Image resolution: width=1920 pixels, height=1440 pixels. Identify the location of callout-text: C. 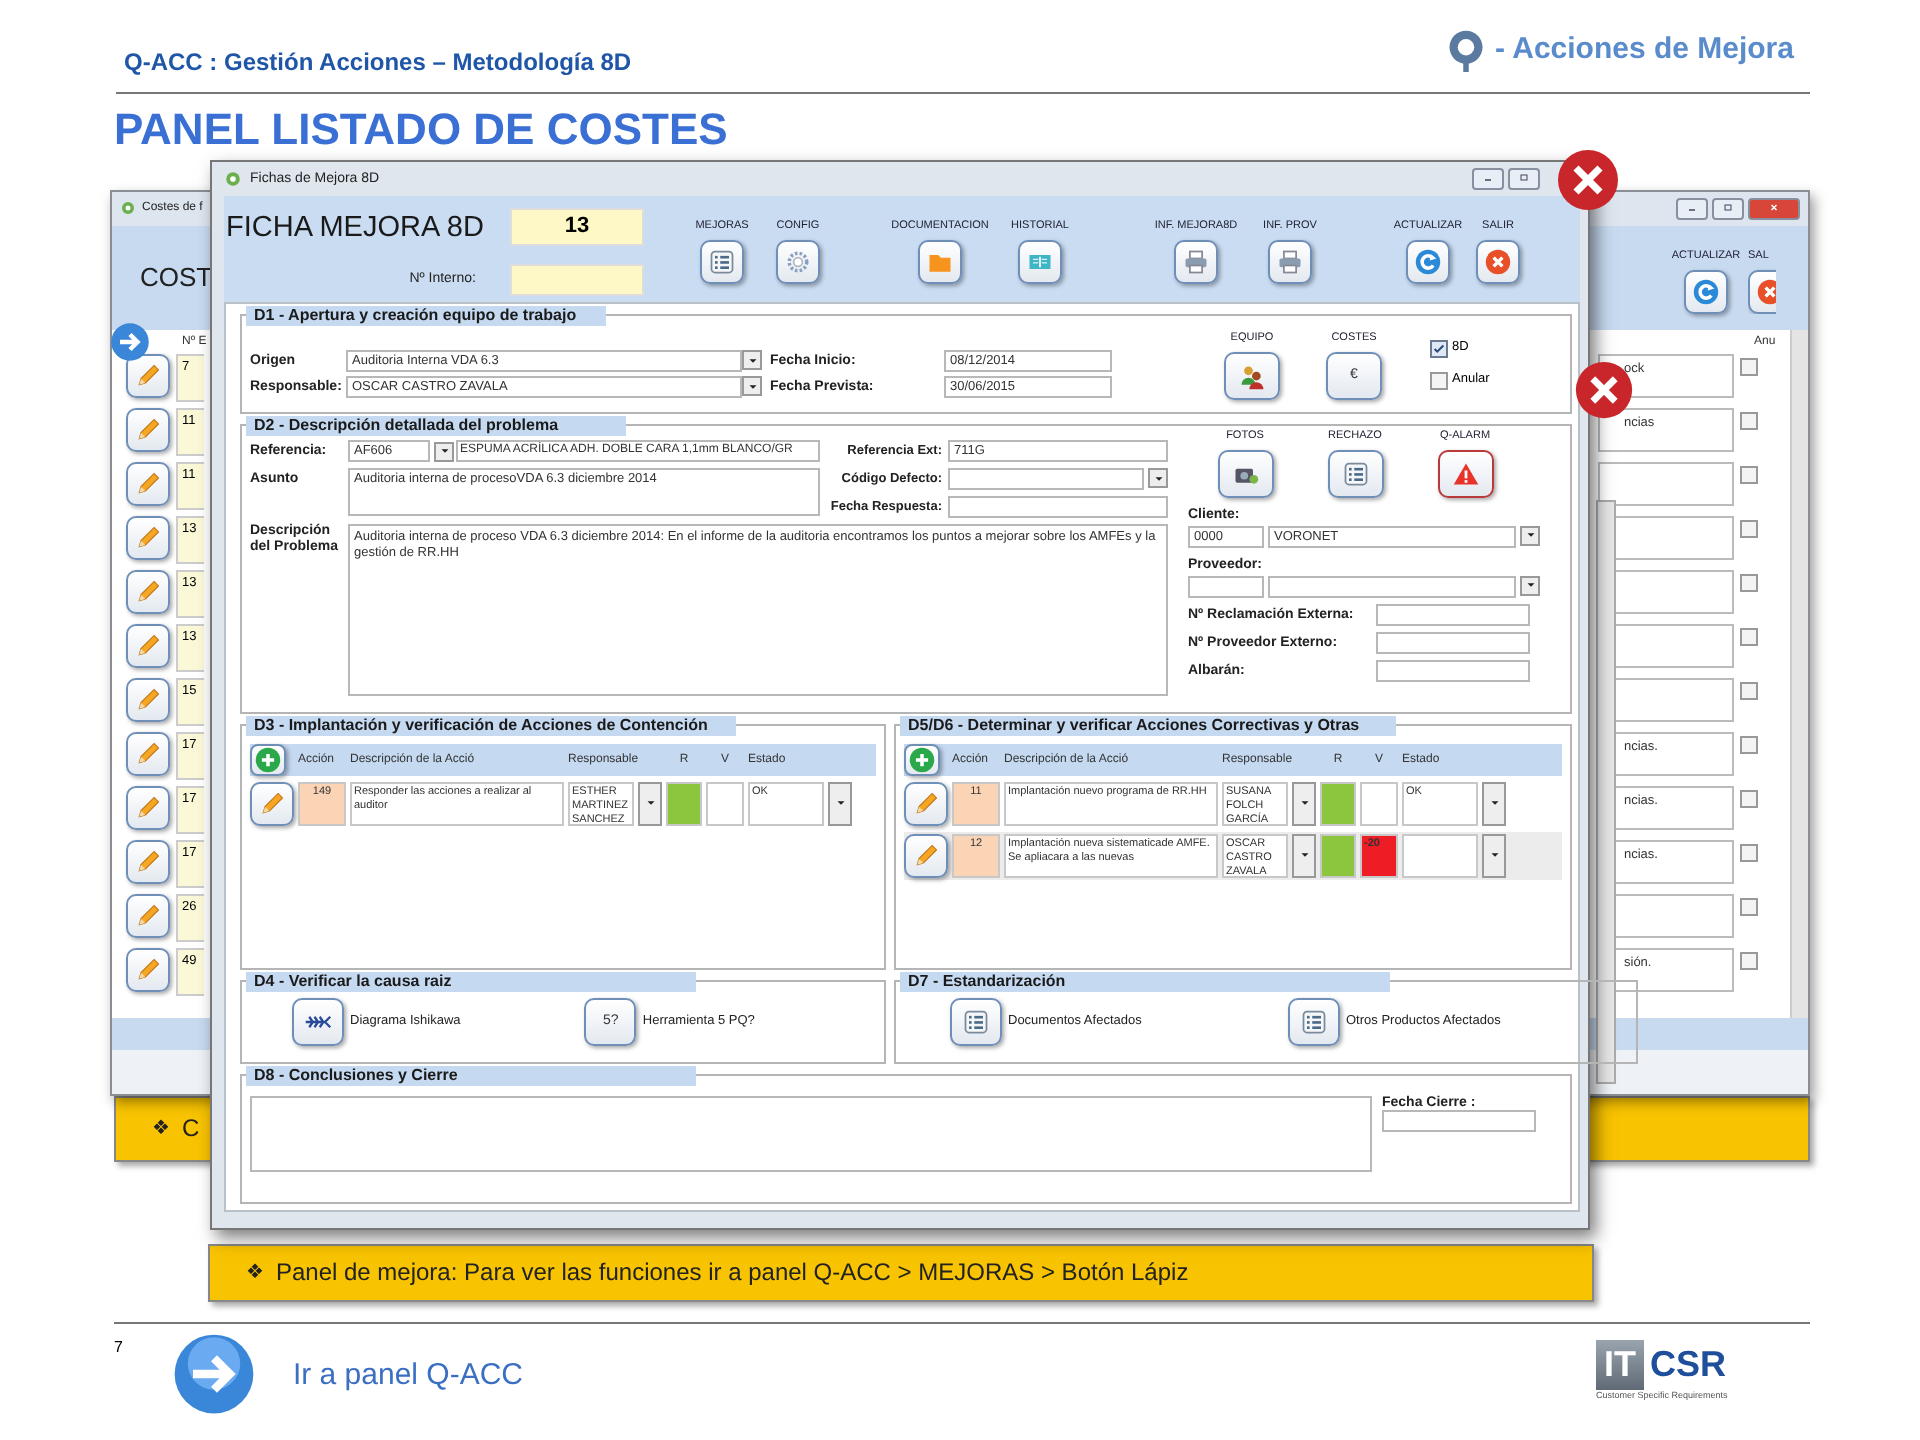
(190, 1128).